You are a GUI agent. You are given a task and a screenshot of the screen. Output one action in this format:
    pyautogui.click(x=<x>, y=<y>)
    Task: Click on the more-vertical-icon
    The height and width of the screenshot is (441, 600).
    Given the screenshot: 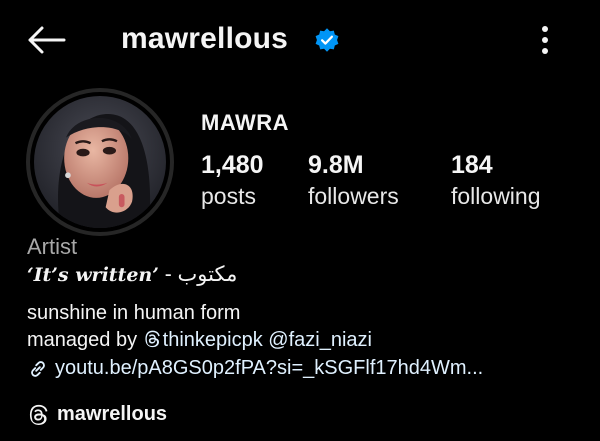 What is the action you would take?
    pyautogui.click(x=545, y=40)
    